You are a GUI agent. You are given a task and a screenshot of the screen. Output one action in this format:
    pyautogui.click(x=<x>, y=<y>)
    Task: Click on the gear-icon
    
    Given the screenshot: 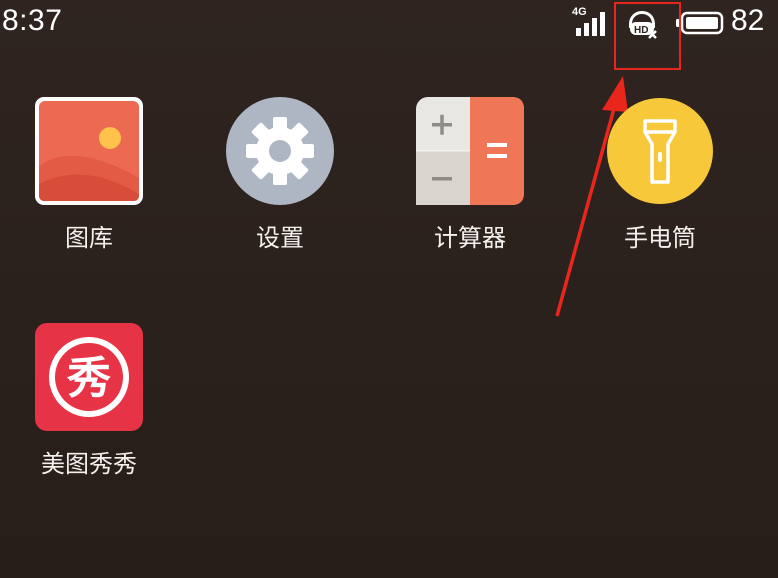 What is the action you would take?
    pyautogui.click(x=280, y=151)
    